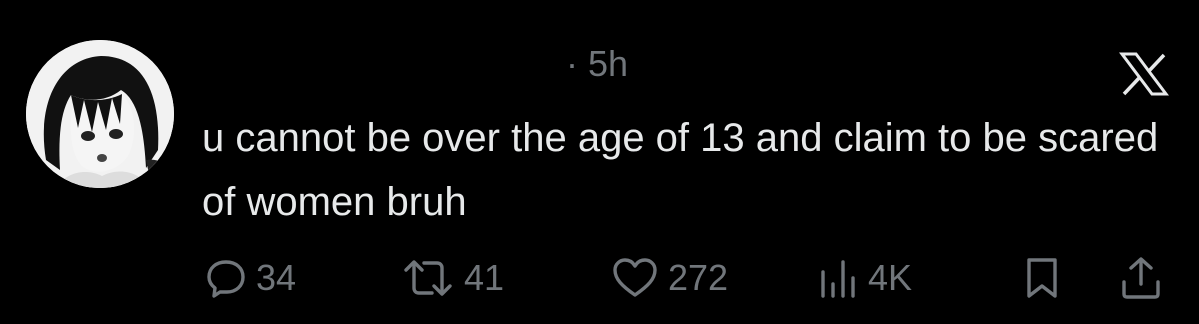 The image size is (1199, 324). What do you see at coordinates (890, 277) in the screenshot?
I see `views-count: 4K` at bounding box center [890, 277].